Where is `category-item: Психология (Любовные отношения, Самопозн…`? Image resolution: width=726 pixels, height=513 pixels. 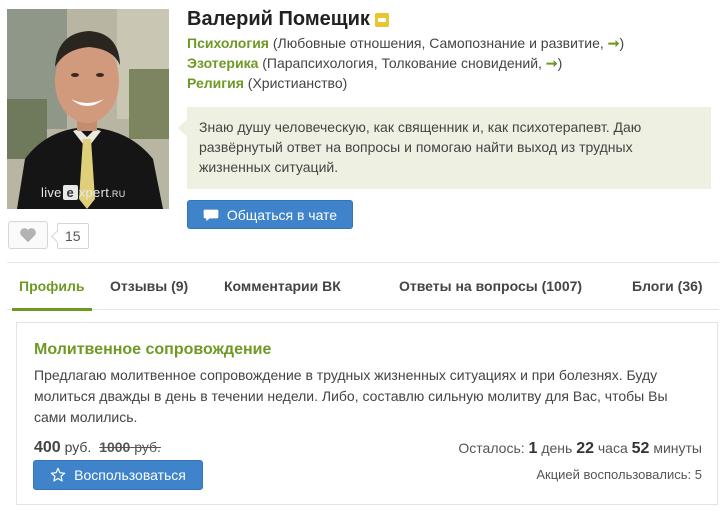 category-item: Психология (Любовные отношения, Самопозн… is located at coordinates (406, 43).